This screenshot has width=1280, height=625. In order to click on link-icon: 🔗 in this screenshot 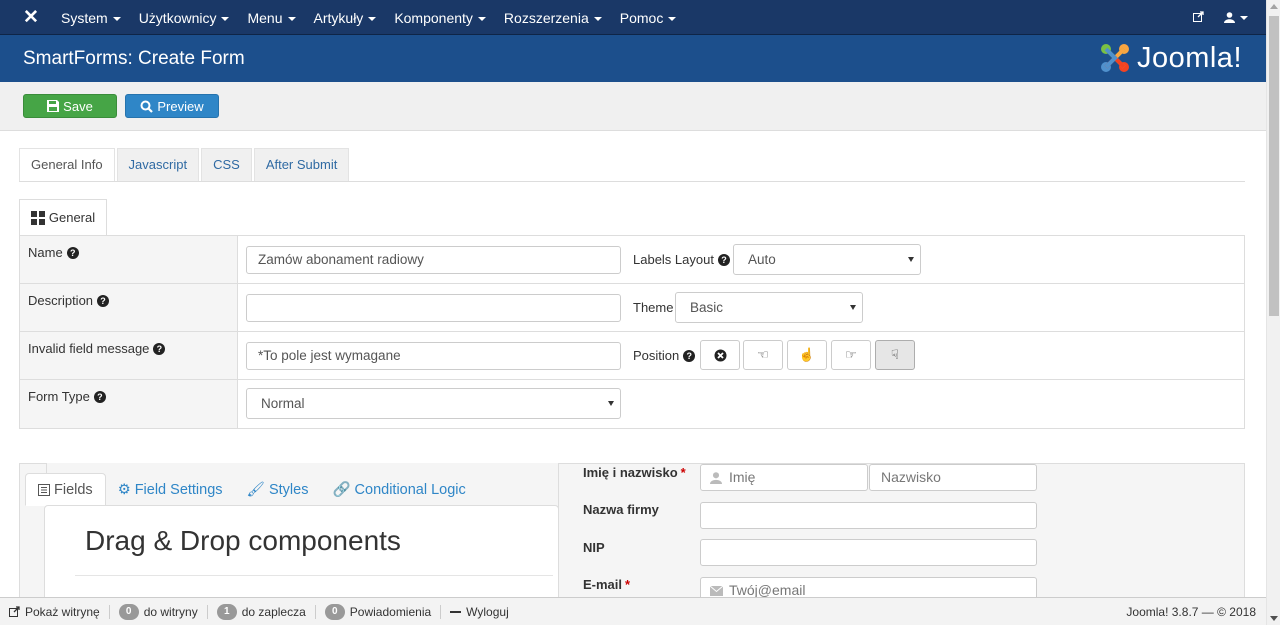, I will do `click(341, 490)`.